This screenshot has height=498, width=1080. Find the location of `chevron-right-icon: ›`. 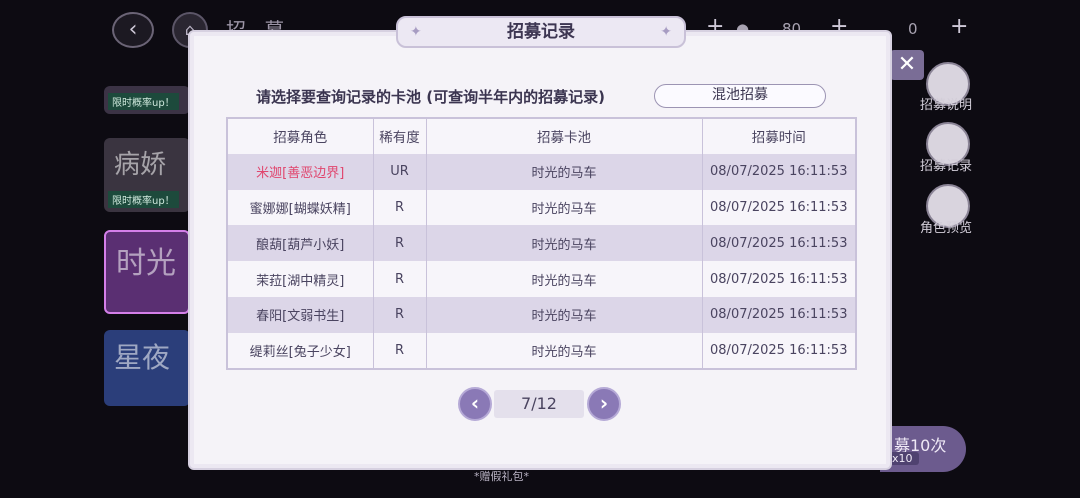

chevron-right-icon: › is located at coordinates (604, 403).